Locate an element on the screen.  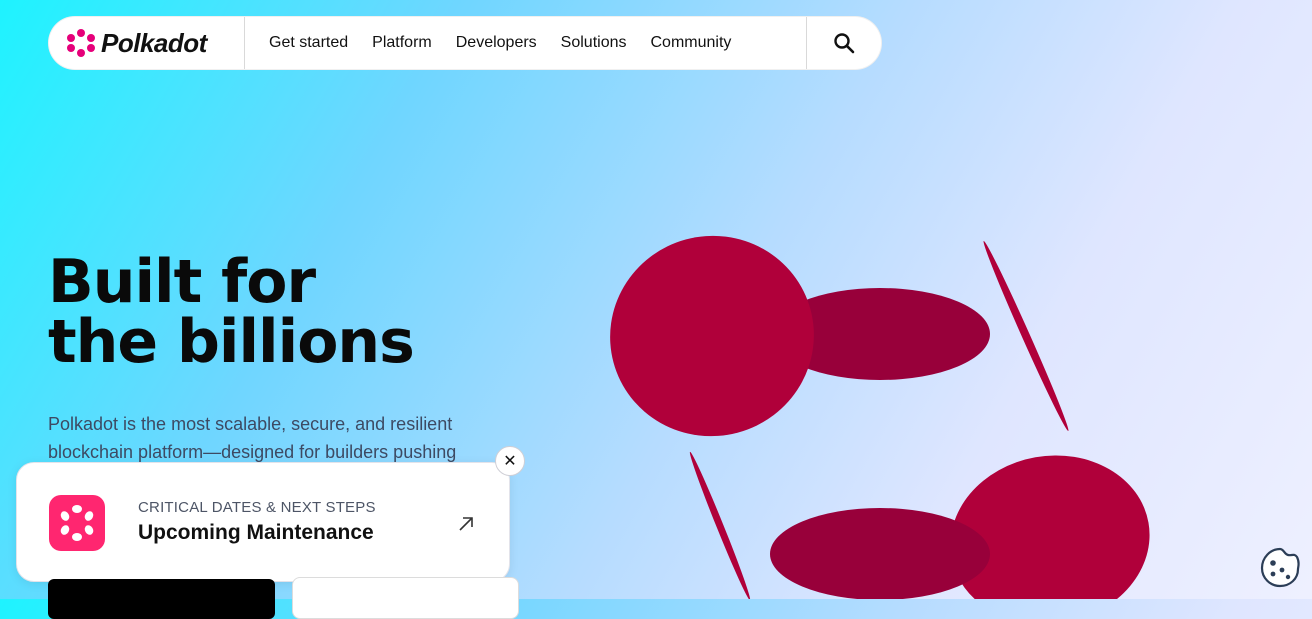
nav-developers: Developers is located at coordinates (496, 43).